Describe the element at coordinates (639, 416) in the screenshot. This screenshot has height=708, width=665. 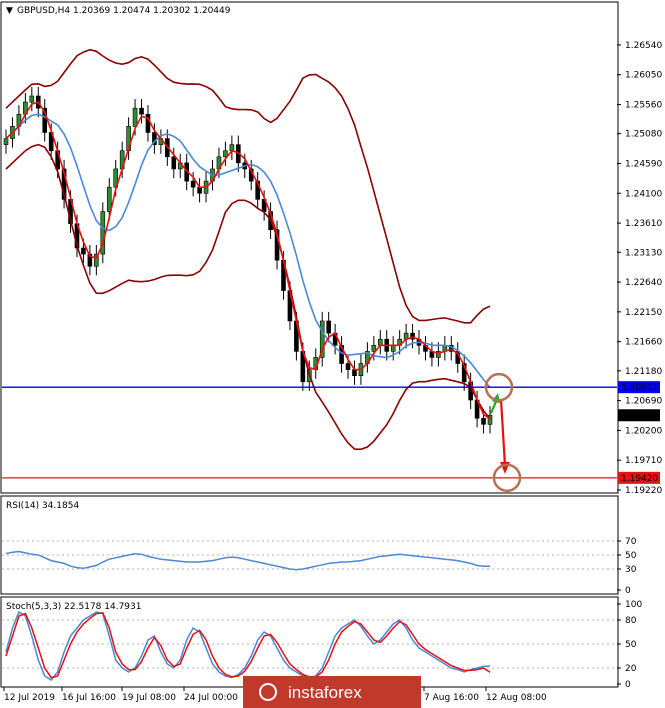
I see `current-price-label: 1.20449` at that location.